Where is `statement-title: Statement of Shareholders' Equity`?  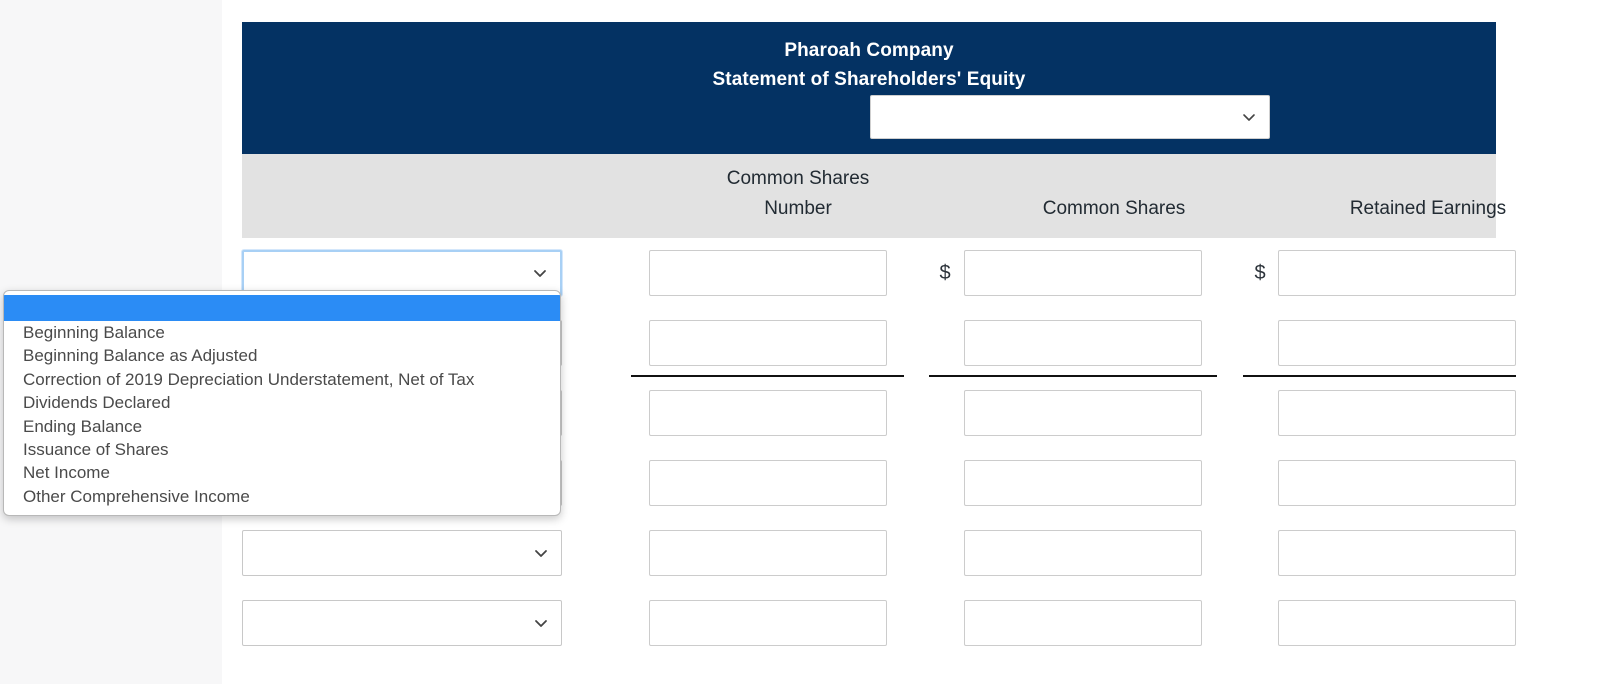 statement-title: Statement of Shareholders' Equity is located at coordinates (869, 79).